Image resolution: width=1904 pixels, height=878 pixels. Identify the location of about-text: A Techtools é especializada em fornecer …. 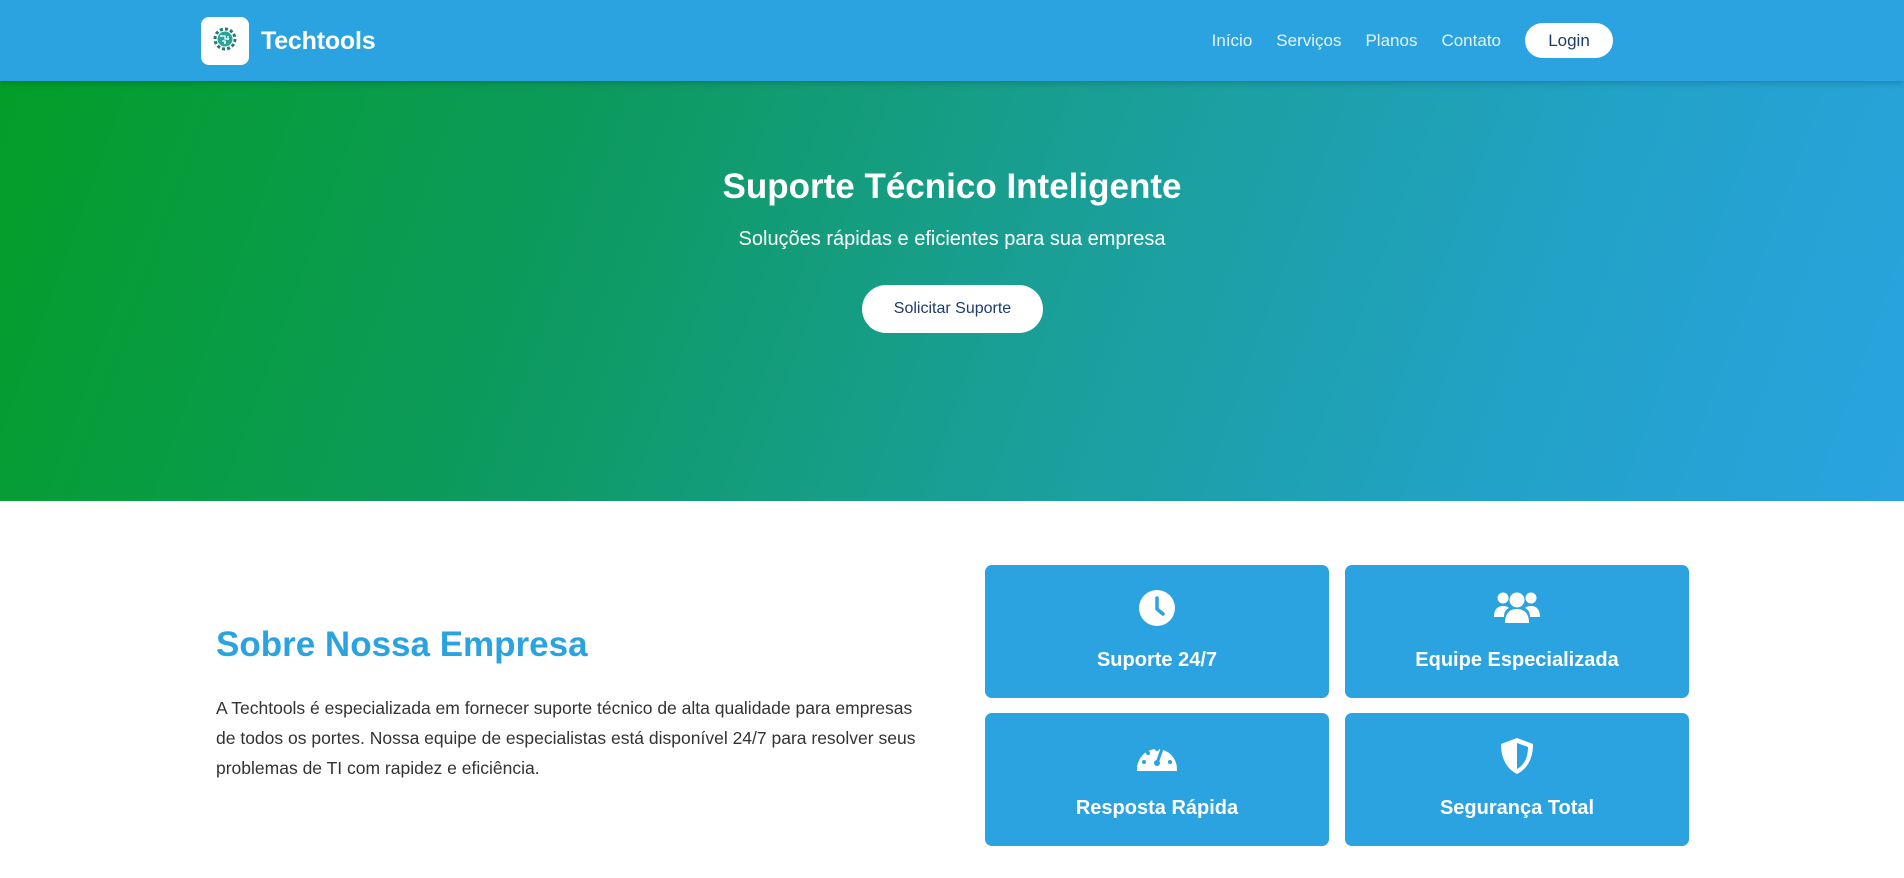
(566, 738).